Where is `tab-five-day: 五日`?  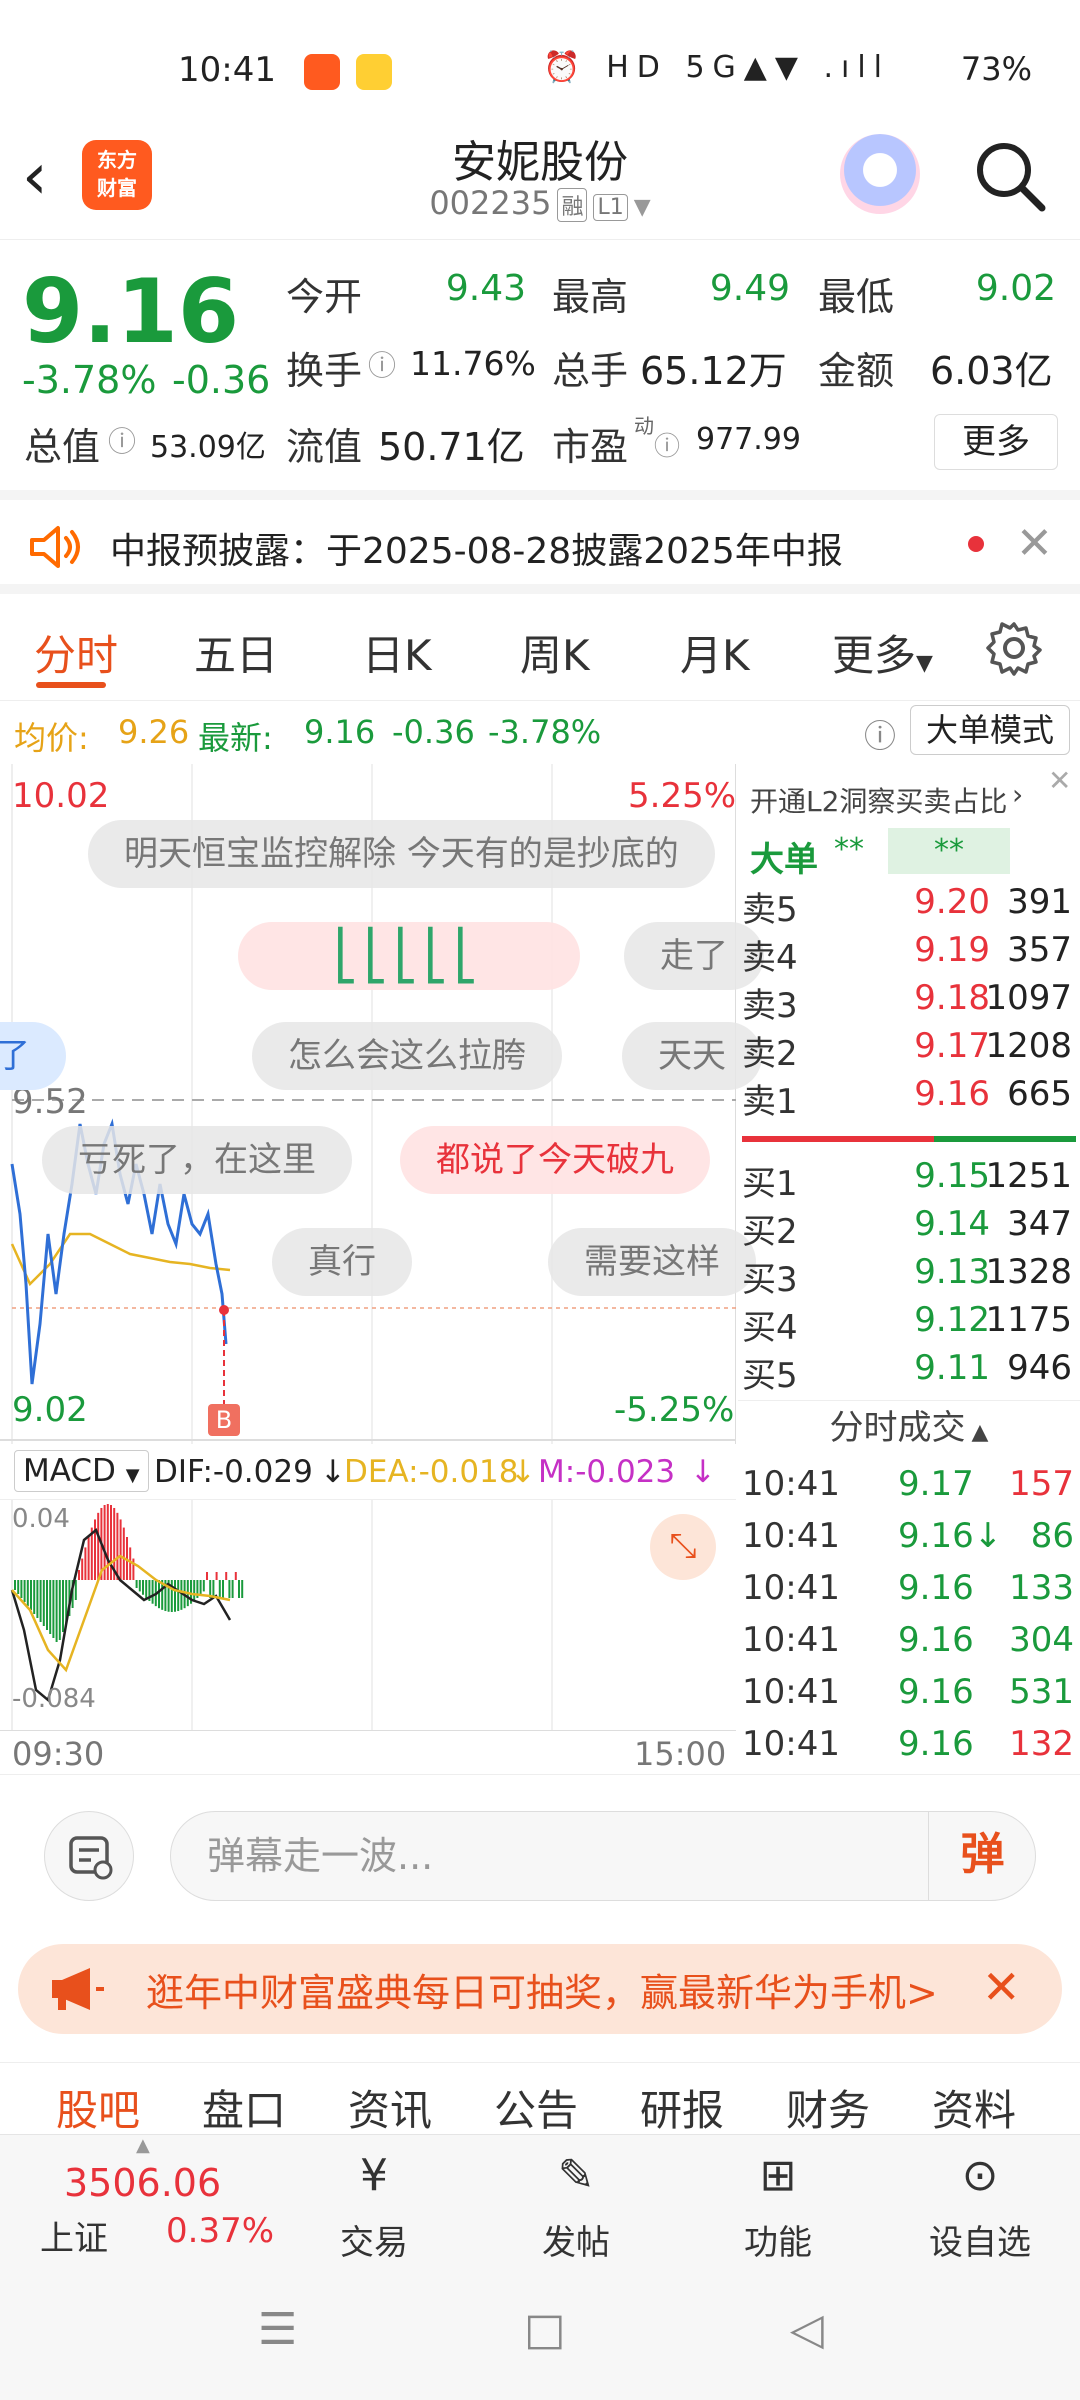 tab-five-day: 五日 is located at coordinates (236, 652).